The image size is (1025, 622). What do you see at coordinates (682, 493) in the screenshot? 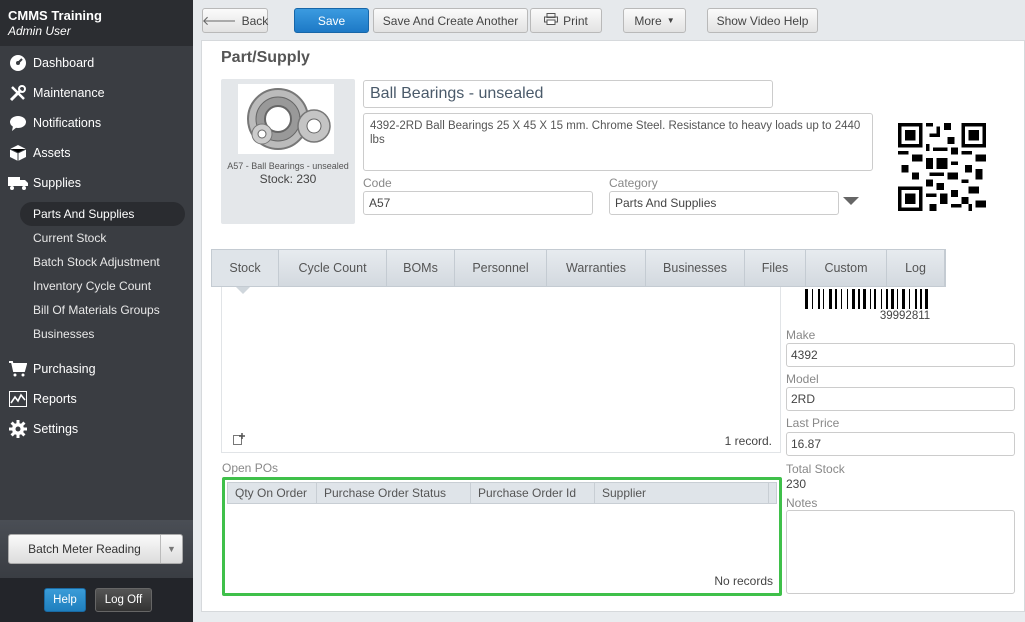
I see `col-supplier: Supplier` at bounding box center [682, 493].